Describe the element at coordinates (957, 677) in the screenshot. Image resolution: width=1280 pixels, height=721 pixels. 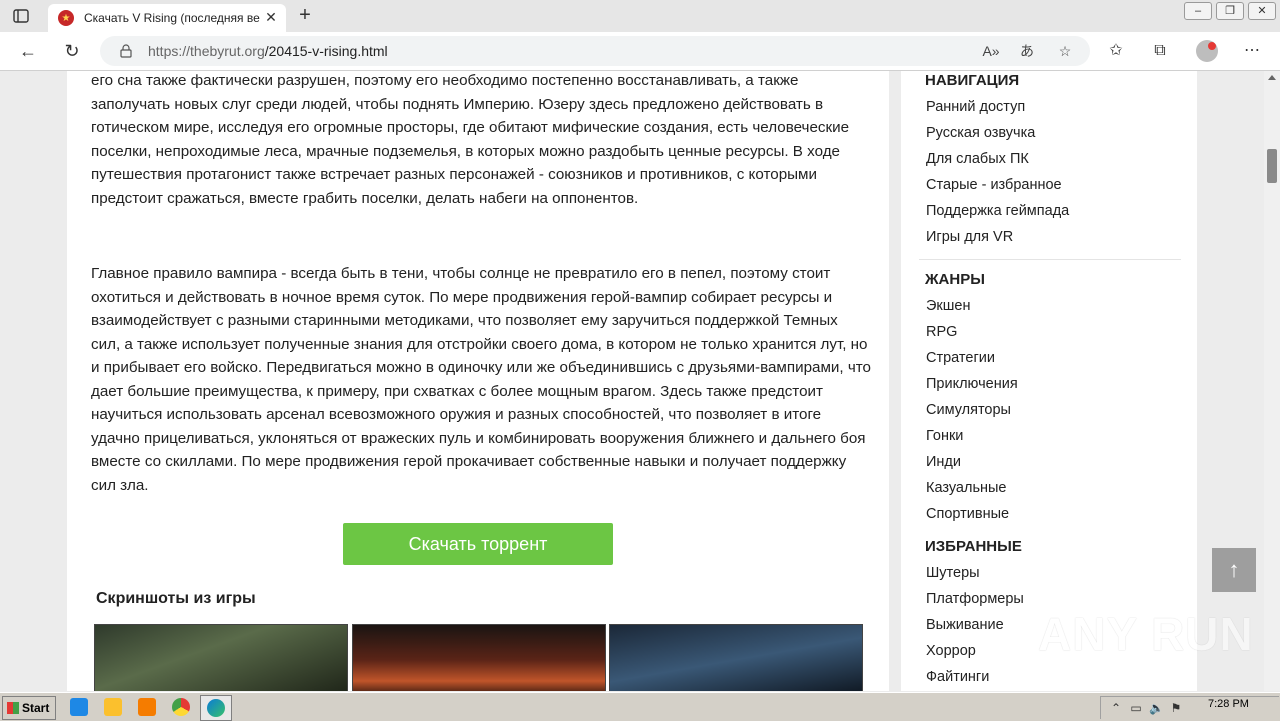
I see `sidebar-item-fighting: Файтинги` at that location.